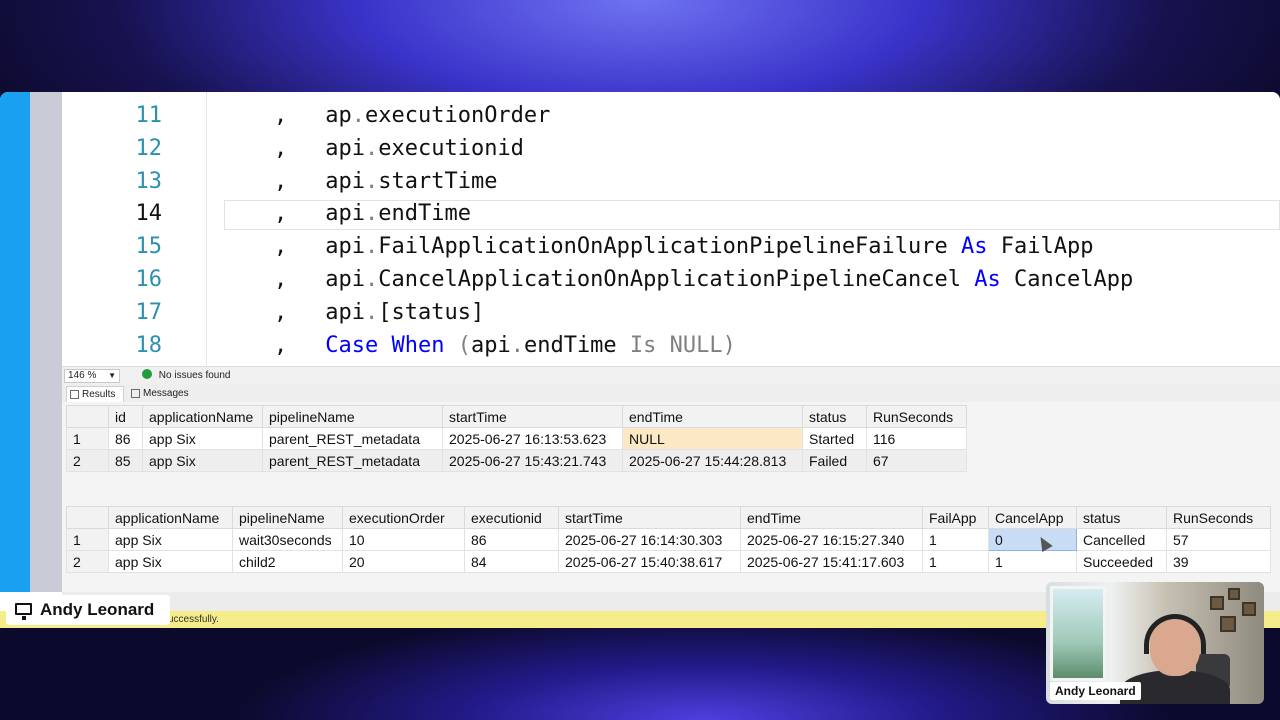  I want to click on grid-cell: Started, so click(834, 438).